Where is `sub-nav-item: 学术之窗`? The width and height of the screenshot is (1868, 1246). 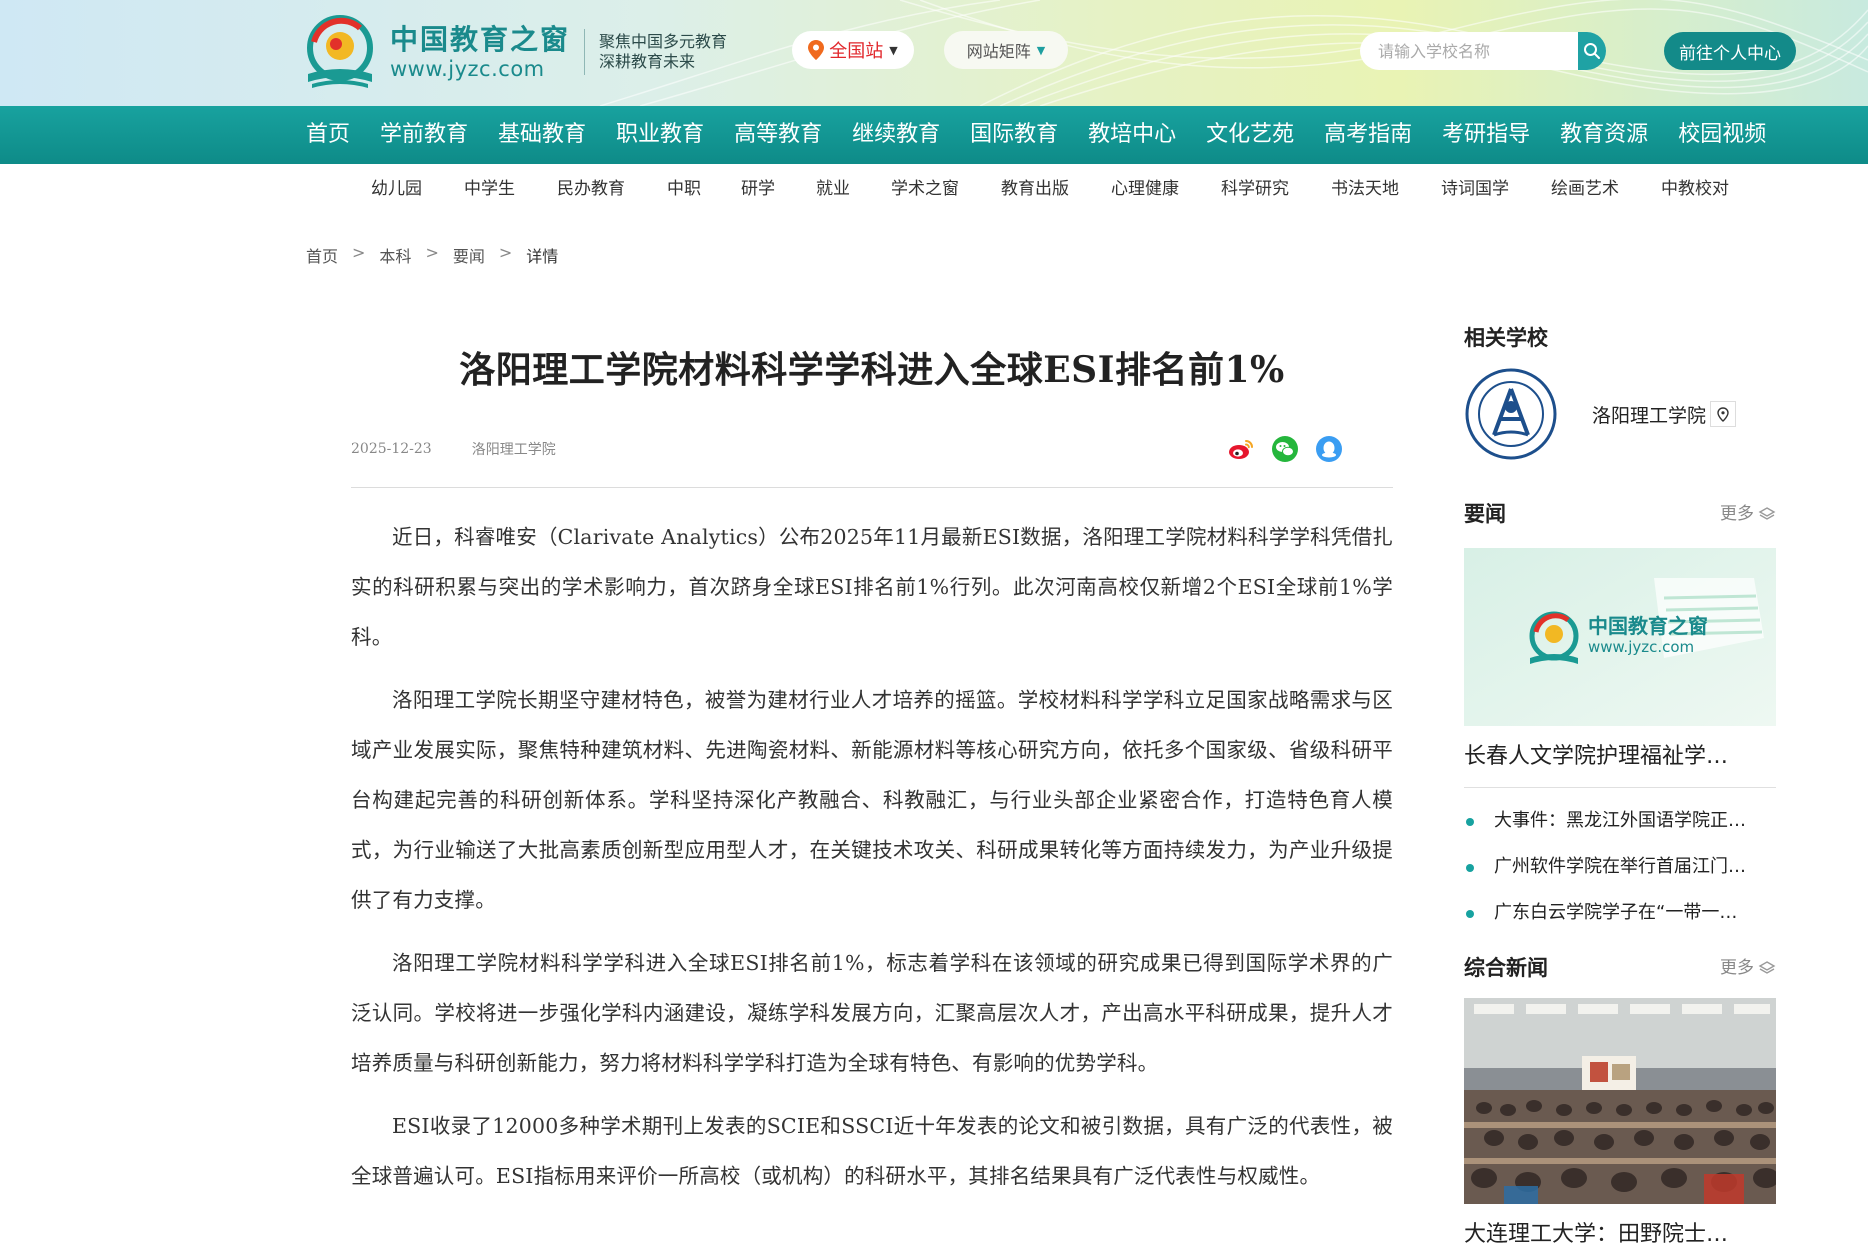
sub-nav-item: 学术之窗 is located at coordinates (946, 189).